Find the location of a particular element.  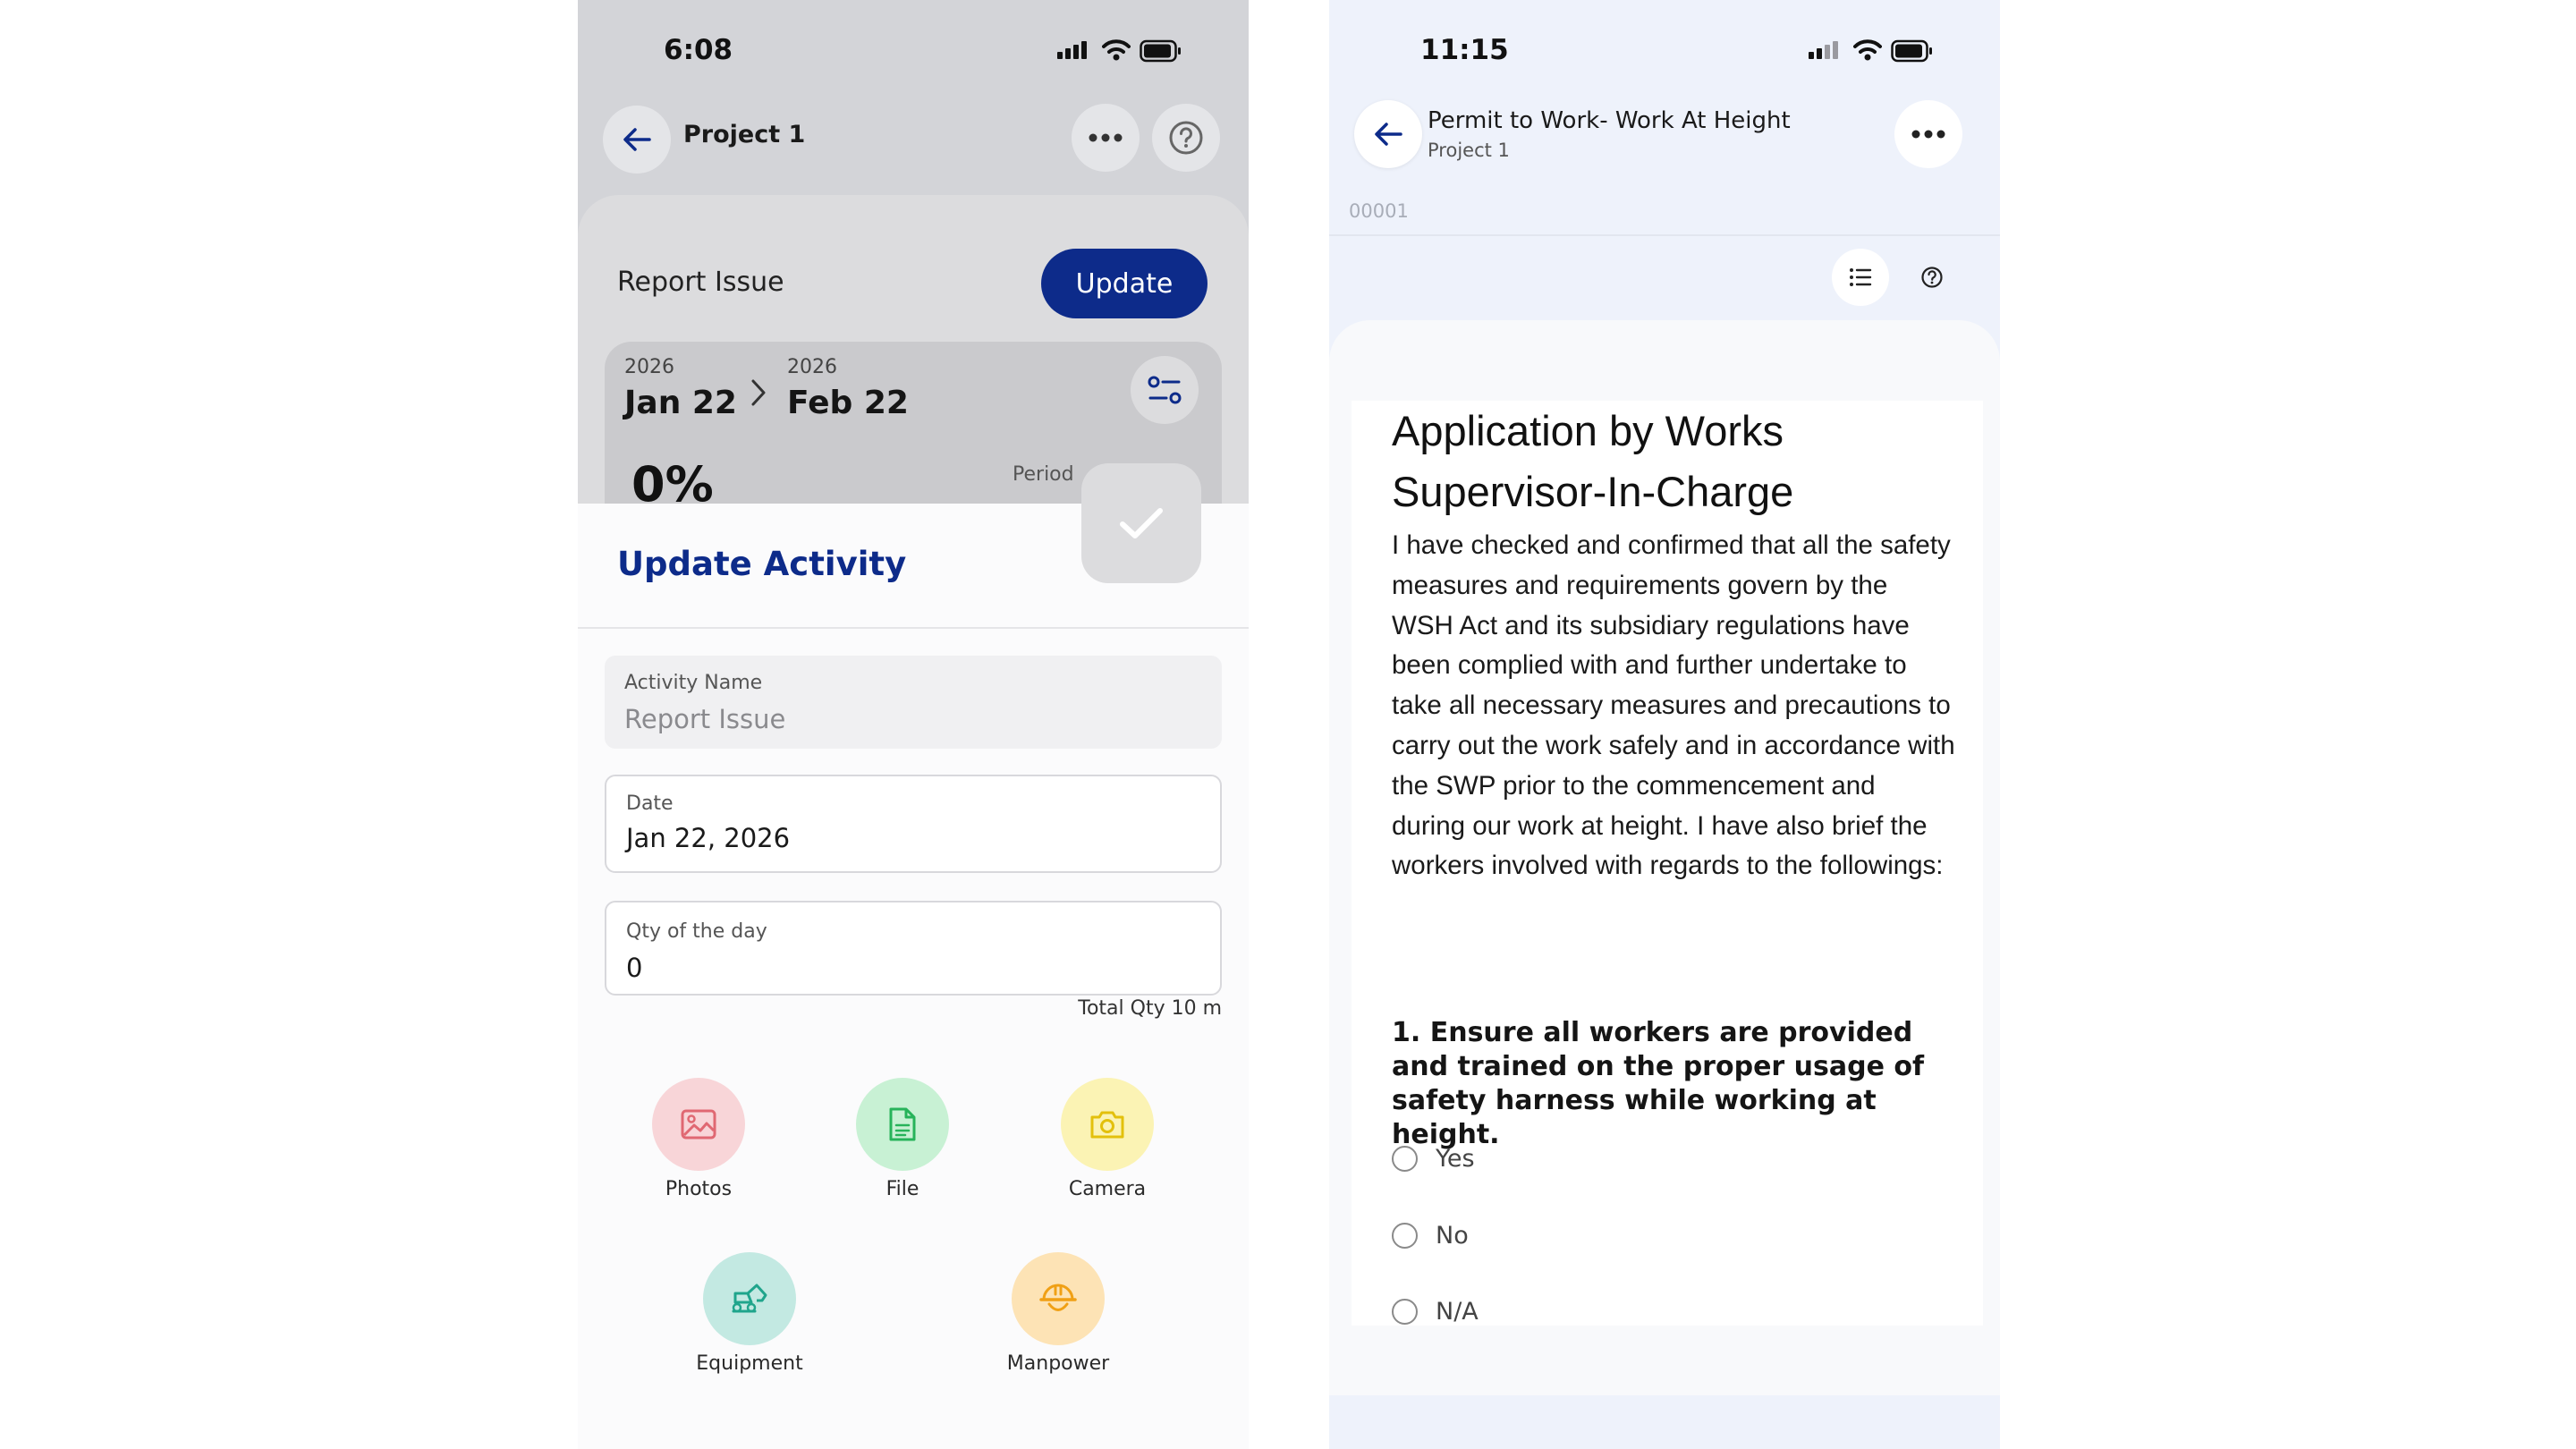

image-icon is located at coordinates (698, 1124).